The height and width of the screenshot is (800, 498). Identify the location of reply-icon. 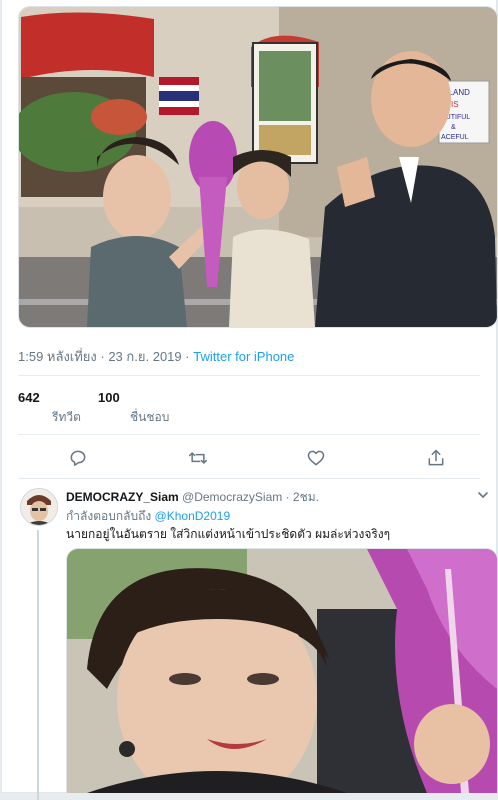
(78, 458).